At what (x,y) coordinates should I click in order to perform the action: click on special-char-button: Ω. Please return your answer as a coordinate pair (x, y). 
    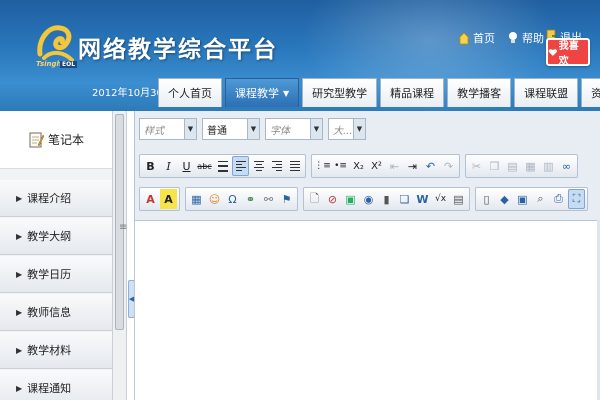
    Looking at the image, I should click on (232, 199).